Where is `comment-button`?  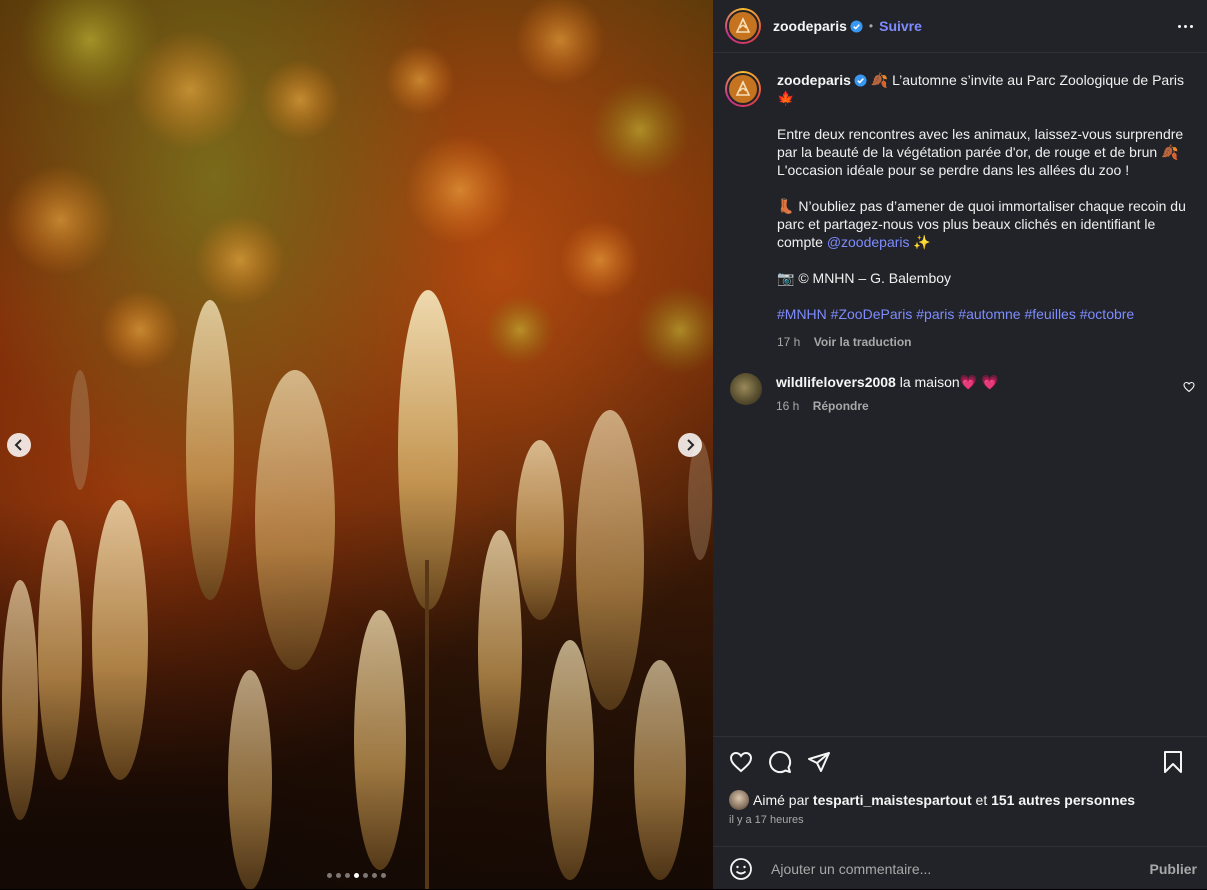 comment-button is located at coordinates (780, 762).